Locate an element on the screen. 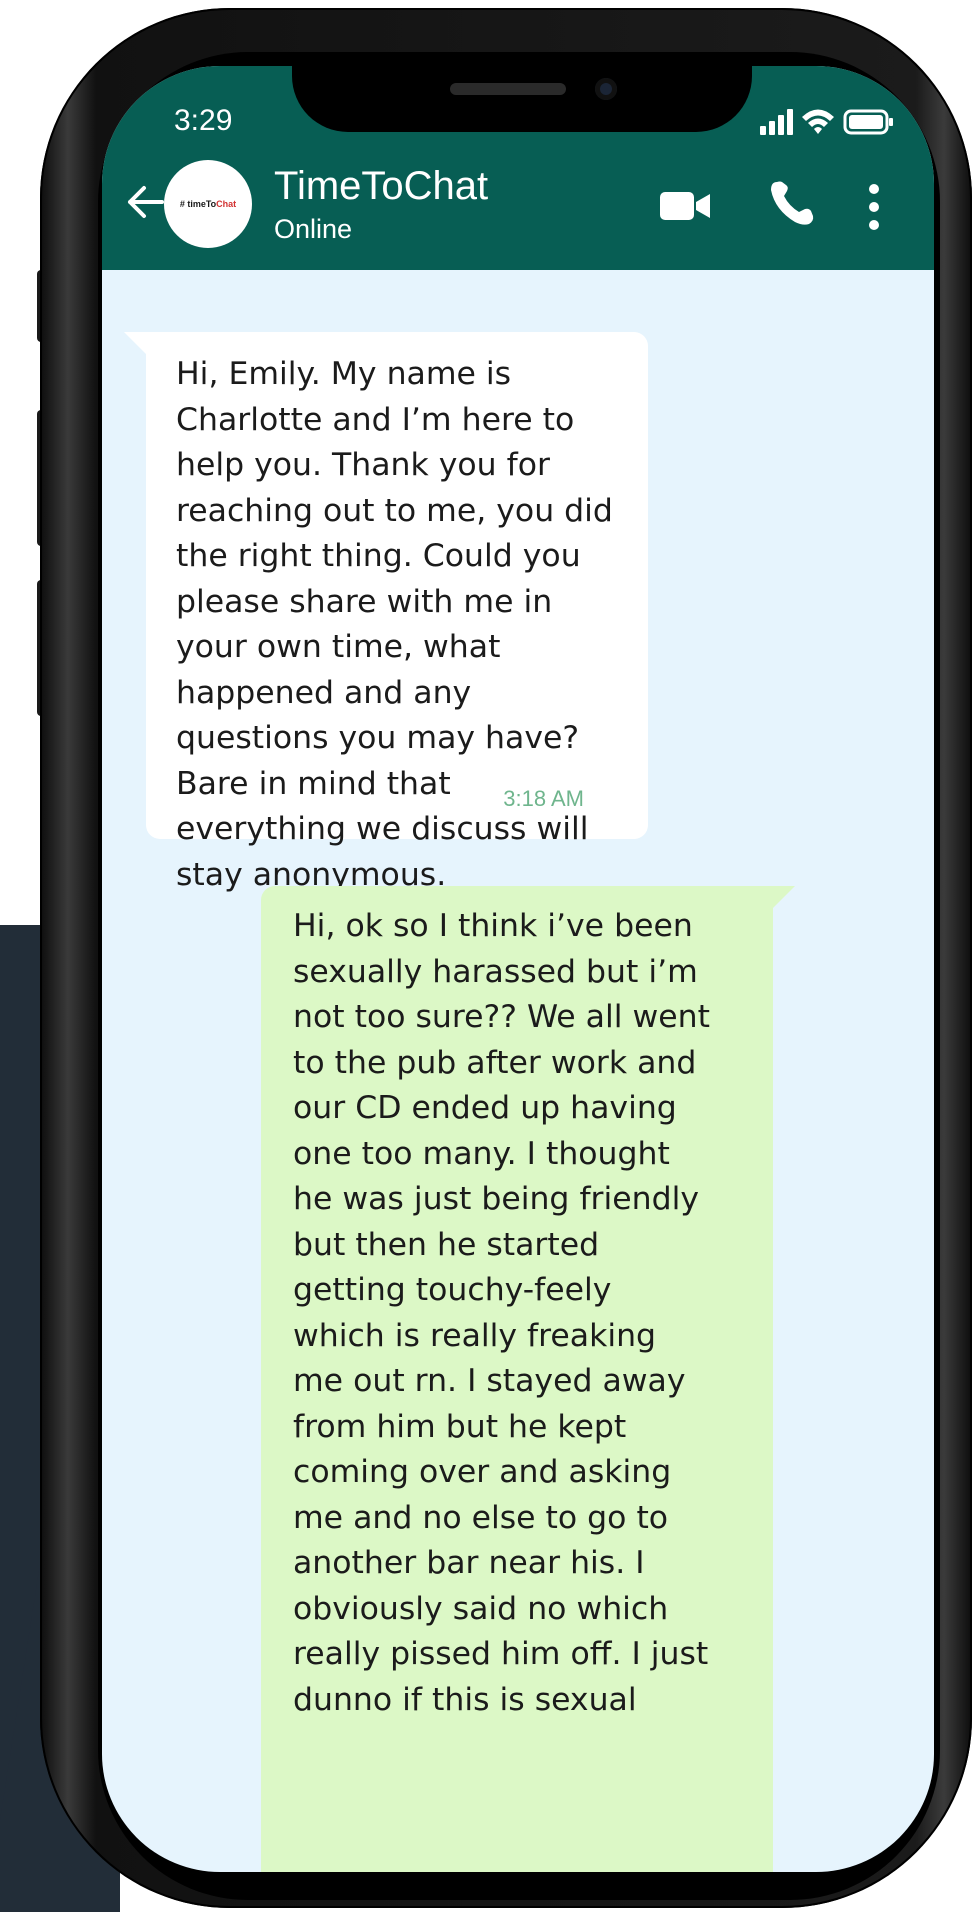  wifi-icon is located at coordinates (818, 121).